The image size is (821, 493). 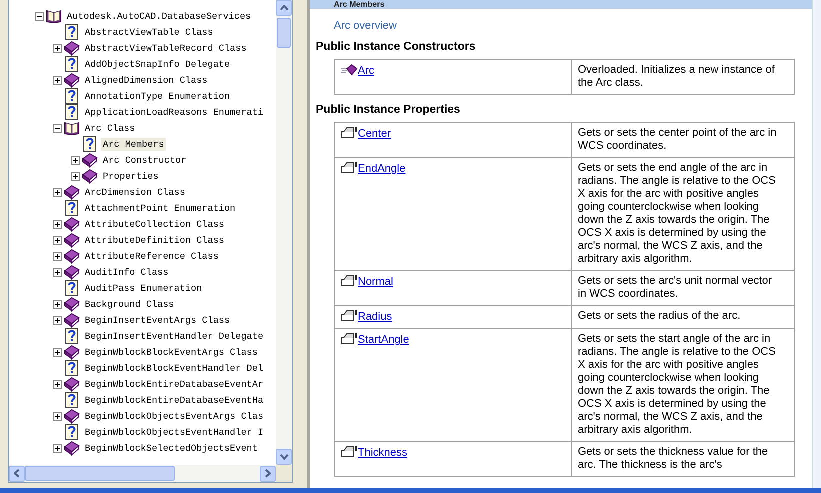 What do you see at coordinates (154, 240) in the screenshot?
I see `tree-item: AttributeDefinition Class` at bounding box center [154, 240].